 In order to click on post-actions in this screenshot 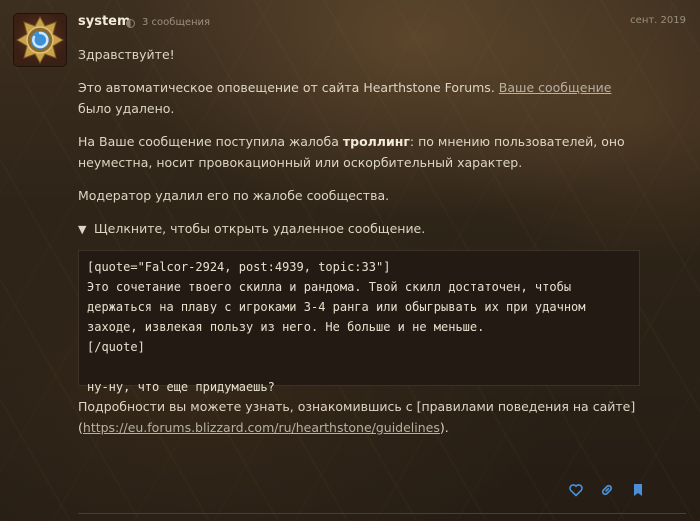, I will do `click(608, 490)`.